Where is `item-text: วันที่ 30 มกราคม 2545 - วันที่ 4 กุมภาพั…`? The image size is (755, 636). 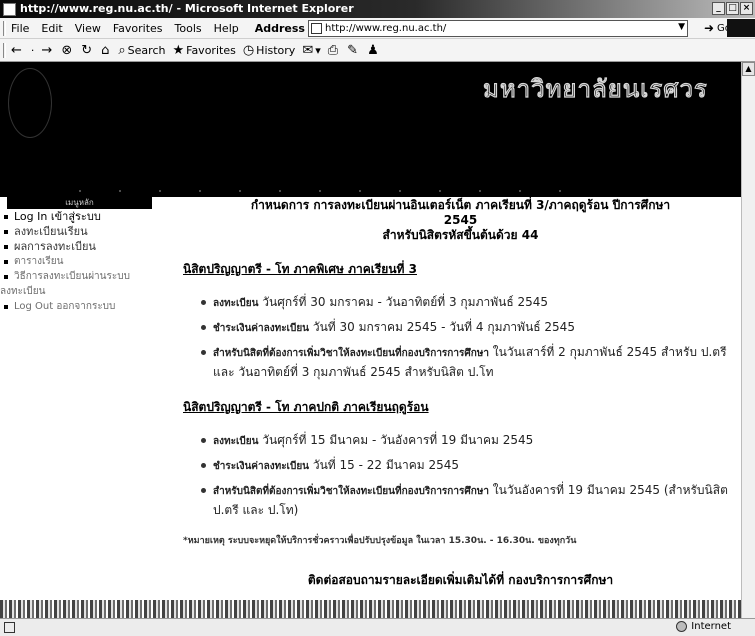 item-text: วันที่ 30 มกราคม 2545 - วันที่ 4 กุมภาพั… is located at coordinates (443, 327).